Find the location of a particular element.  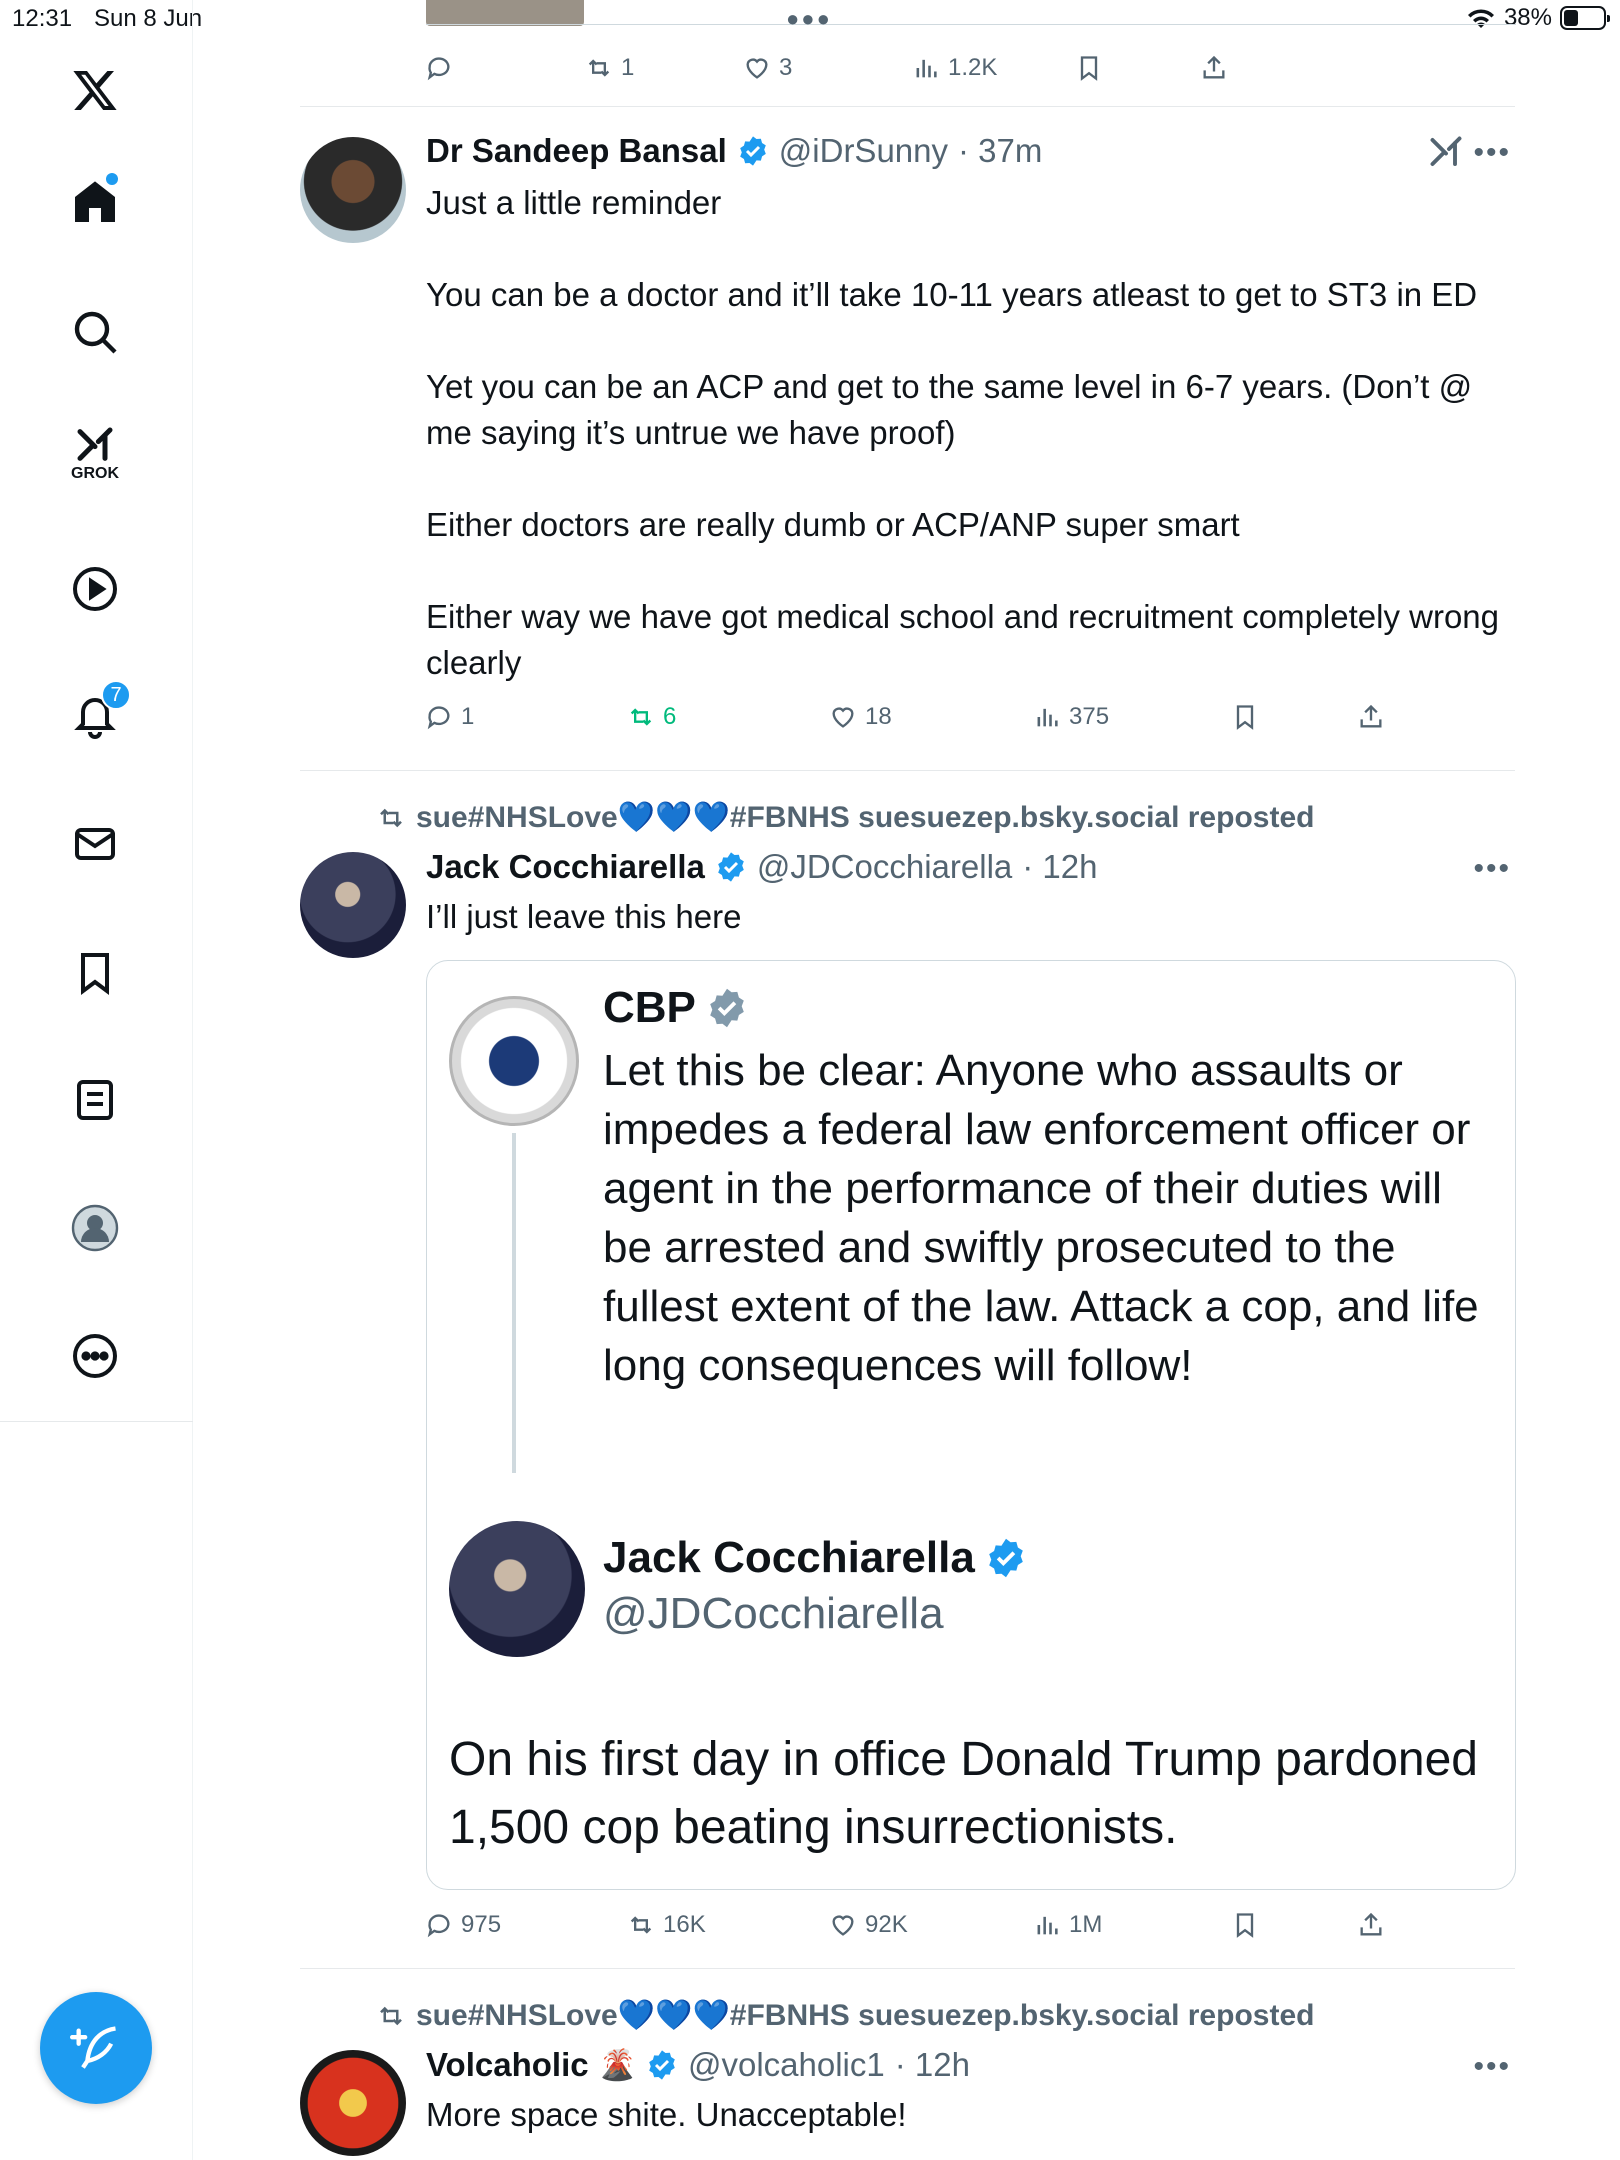

cbp-header: CBP is located at coordinates (675, 1008).